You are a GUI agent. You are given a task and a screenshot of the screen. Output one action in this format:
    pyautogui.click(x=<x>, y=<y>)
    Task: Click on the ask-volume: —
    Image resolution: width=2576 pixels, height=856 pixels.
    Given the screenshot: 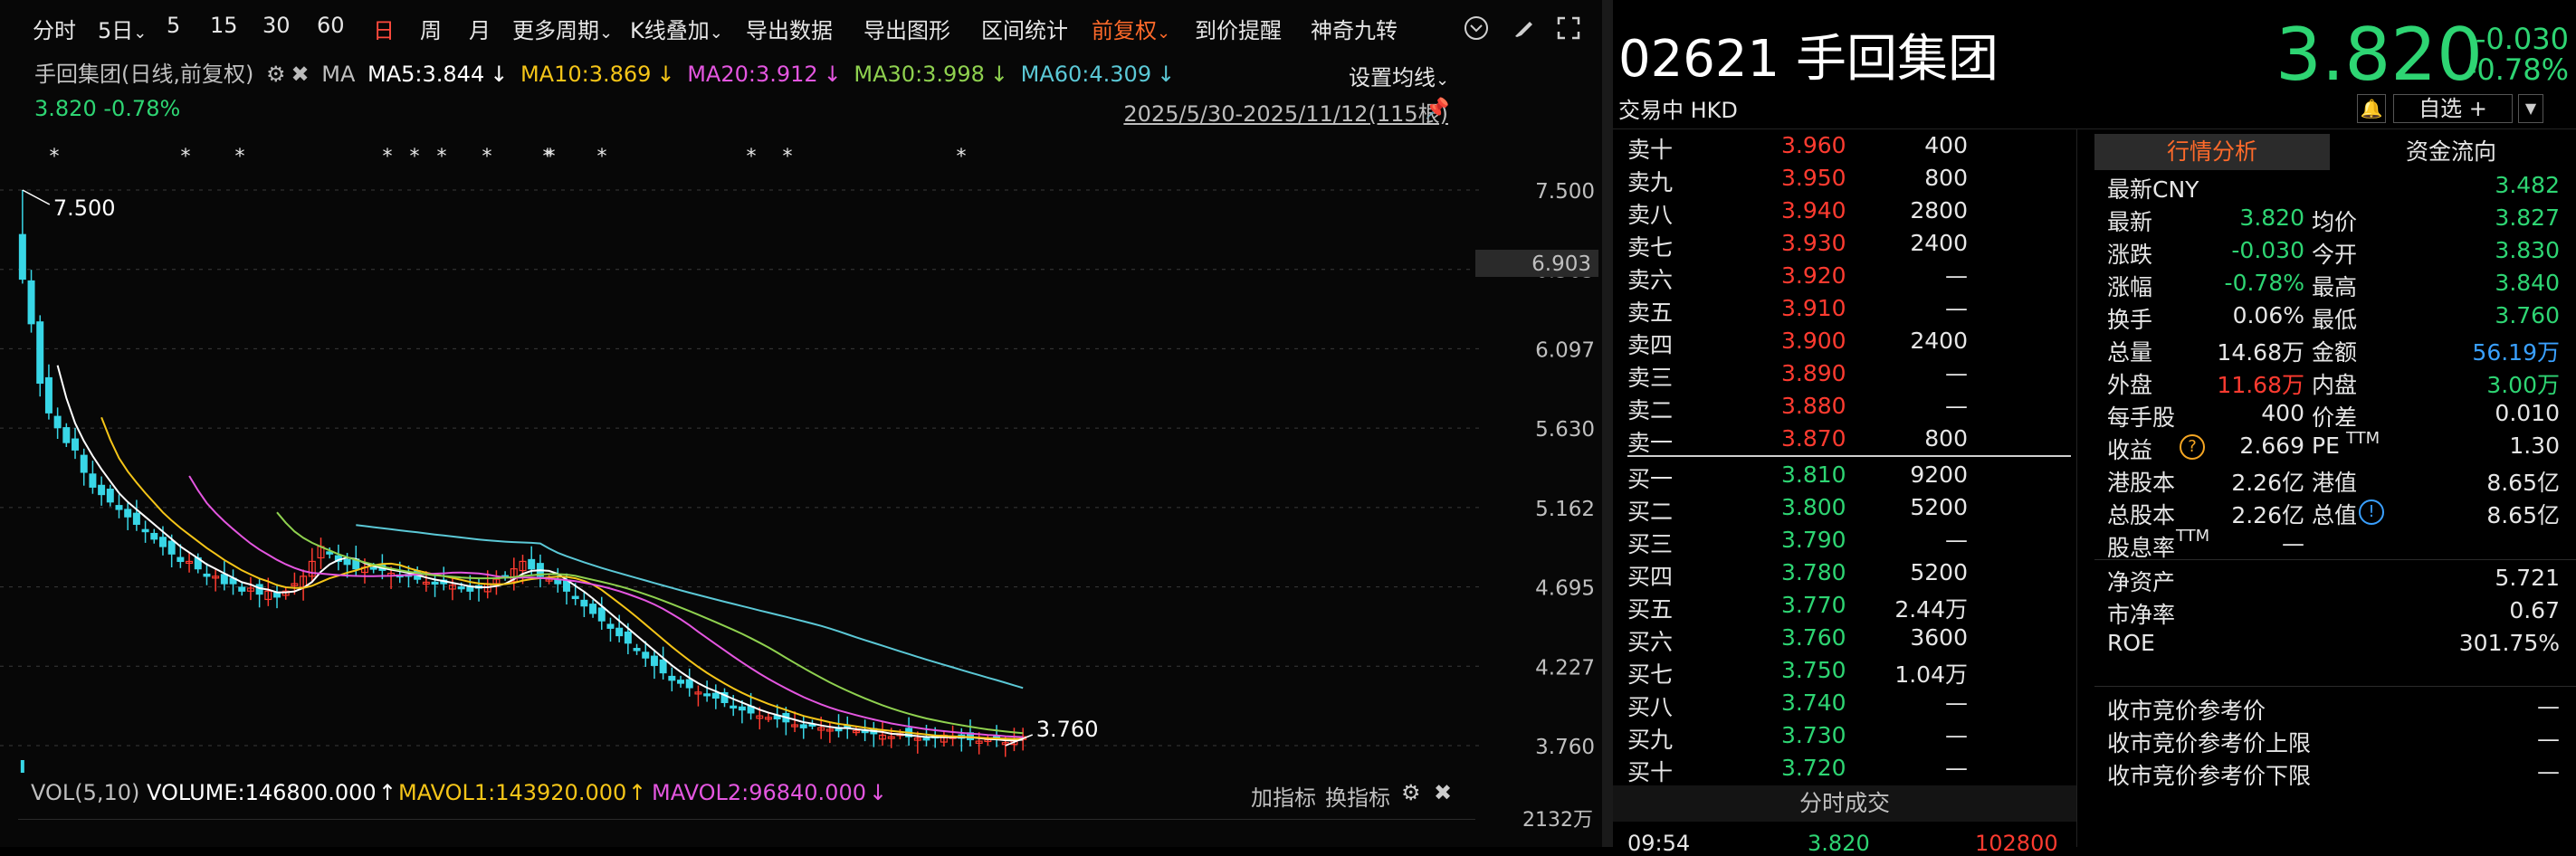 What is the action you would take?
    pyautogui.click(x=1957, y=406)
    